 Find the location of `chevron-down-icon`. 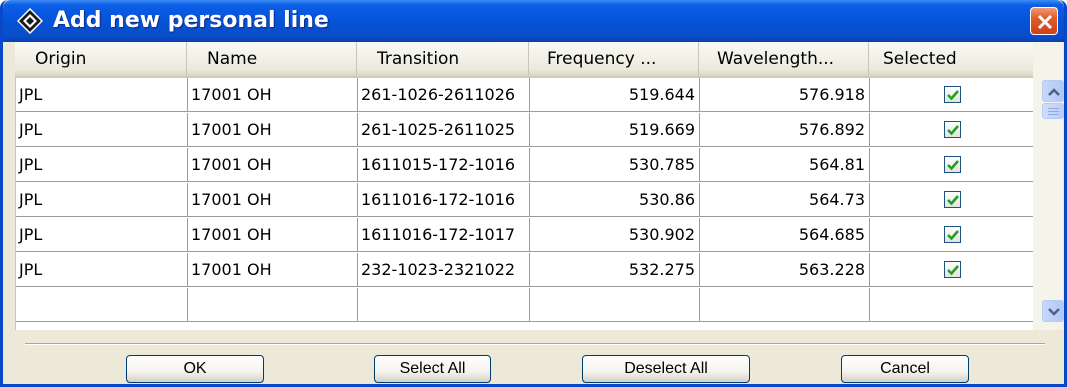

chevron-down-icon is located at coordinates (1054, 312).